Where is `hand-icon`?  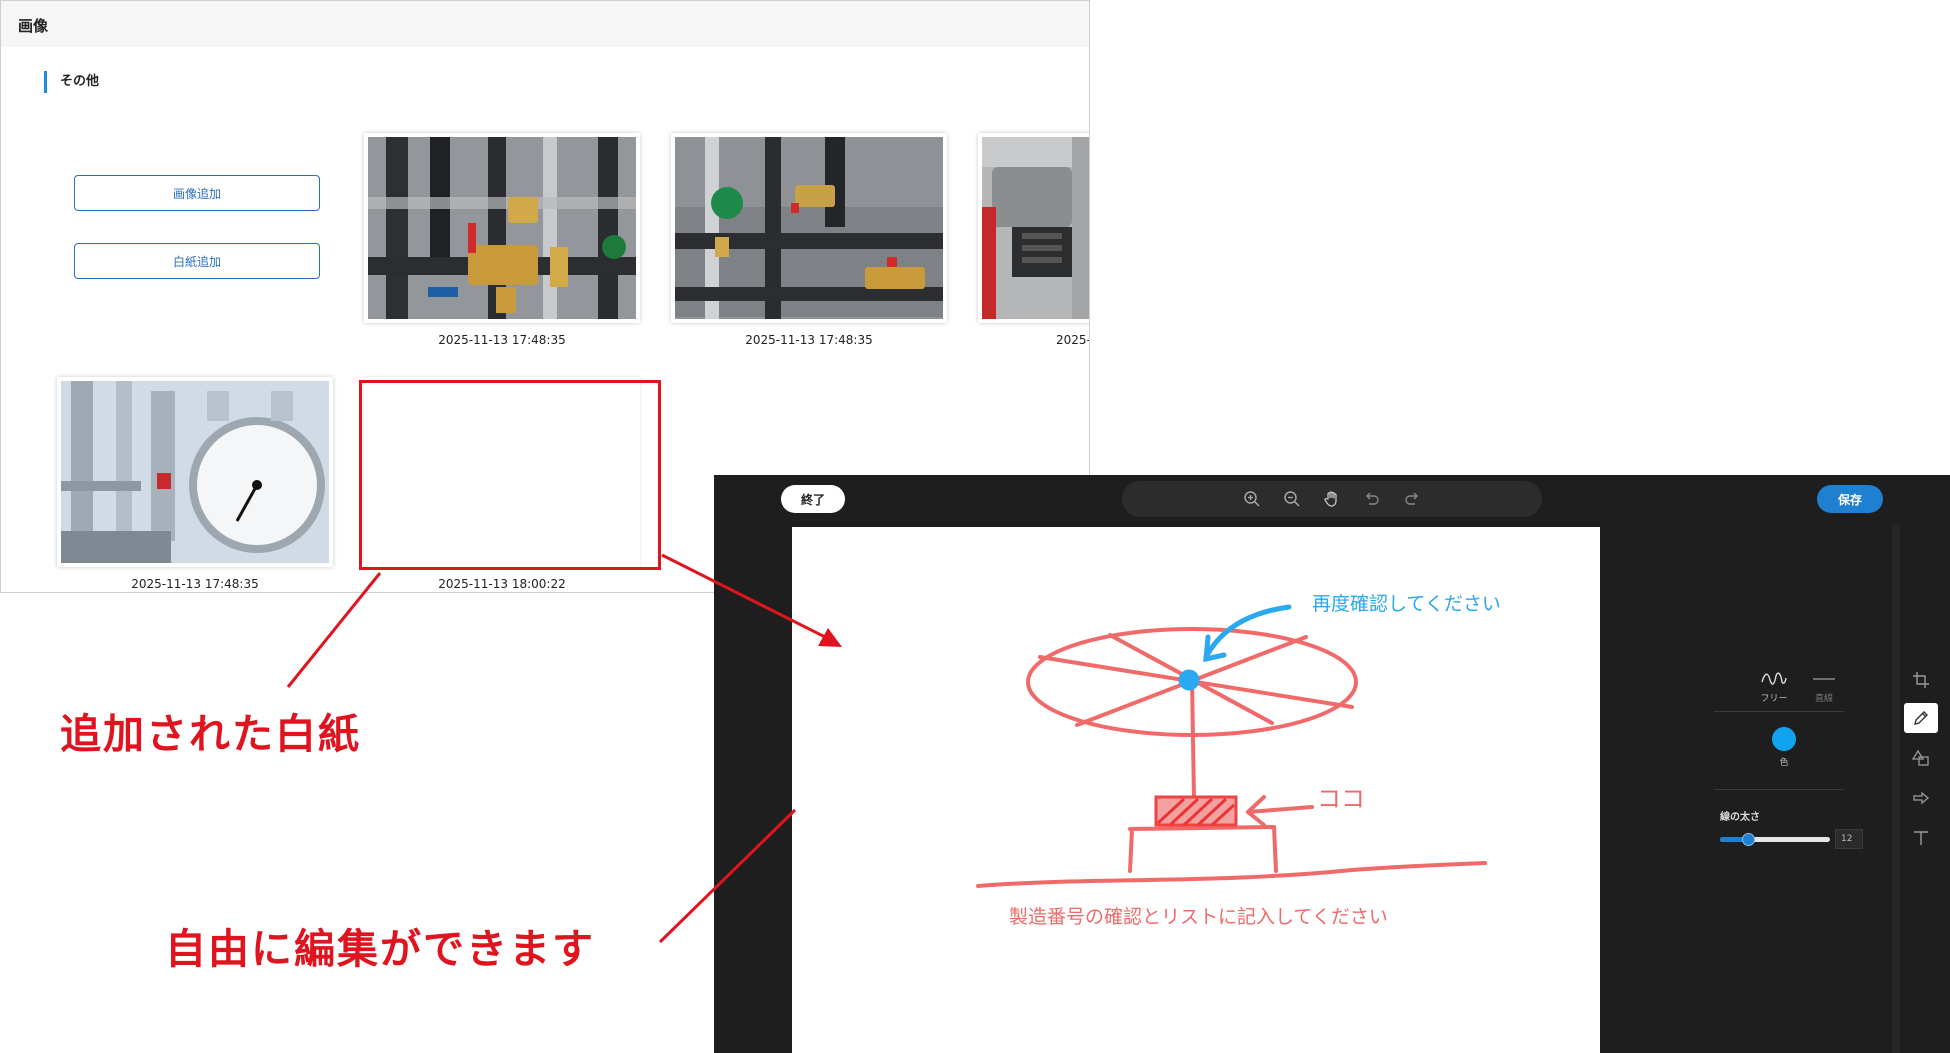
hand-icon is located at coordinates (1332, 499).